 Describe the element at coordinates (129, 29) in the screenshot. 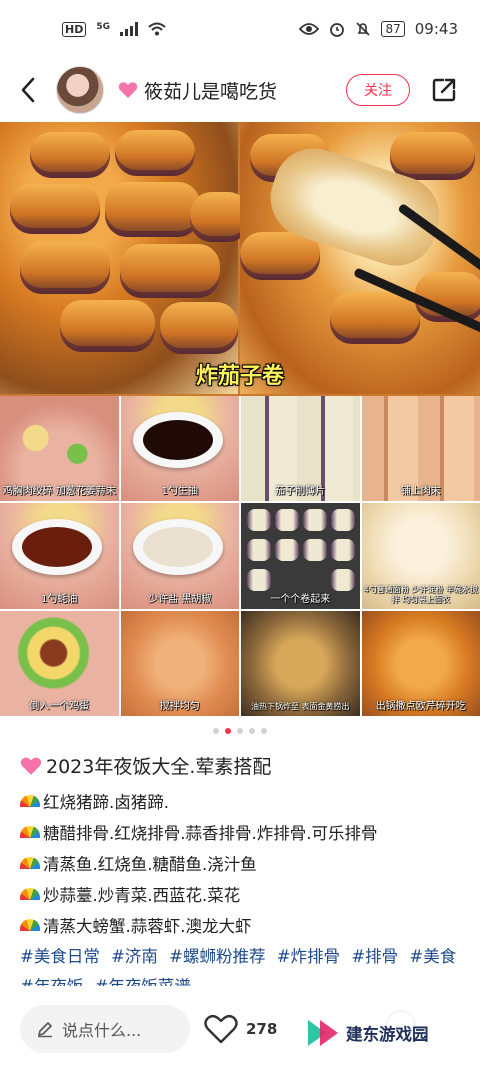

I see `signal-icon` at that location.